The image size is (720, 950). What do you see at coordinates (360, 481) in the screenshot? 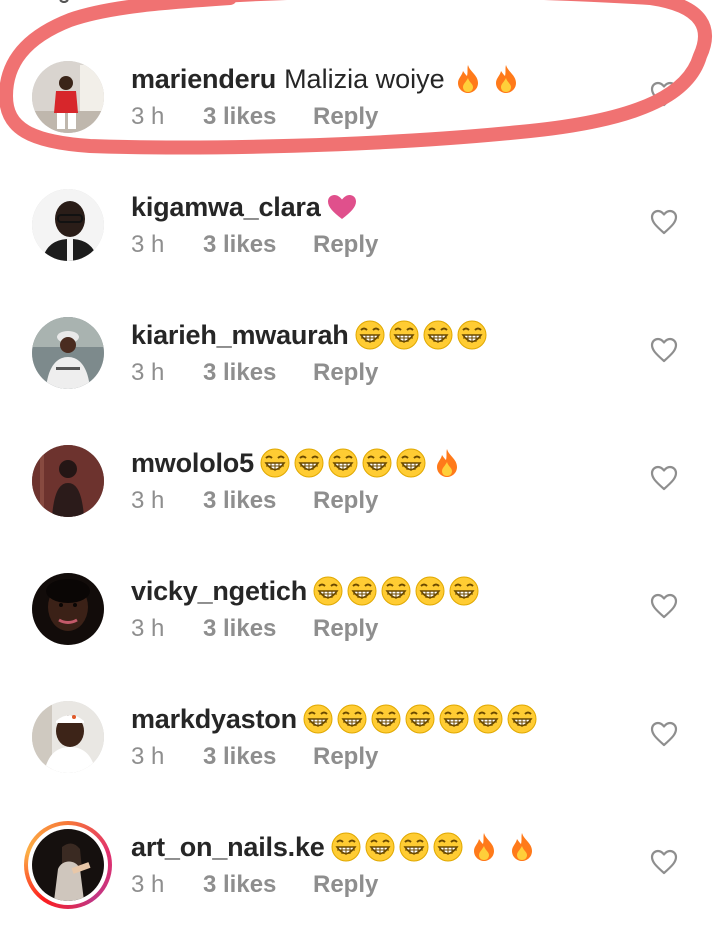
I see `comment-item: mwololo5 3 h 3 likes Reply` at bounding box center [360, 481].